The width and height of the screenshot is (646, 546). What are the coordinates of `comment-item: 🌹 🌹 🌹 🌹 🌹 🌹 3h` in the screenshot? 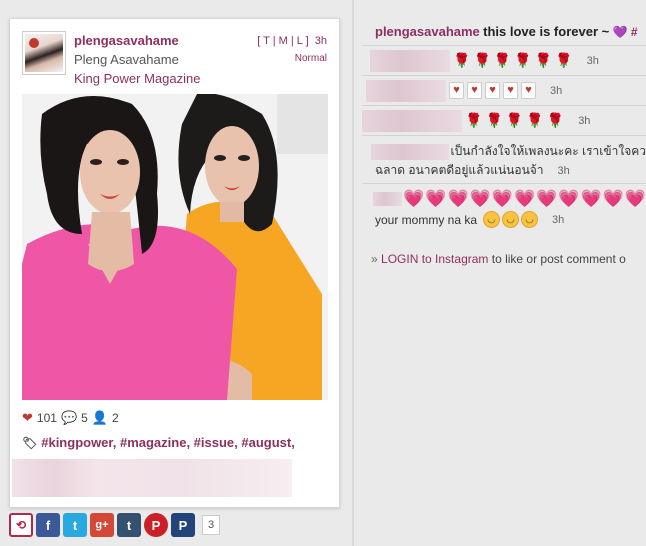 It's located at (504, 61).